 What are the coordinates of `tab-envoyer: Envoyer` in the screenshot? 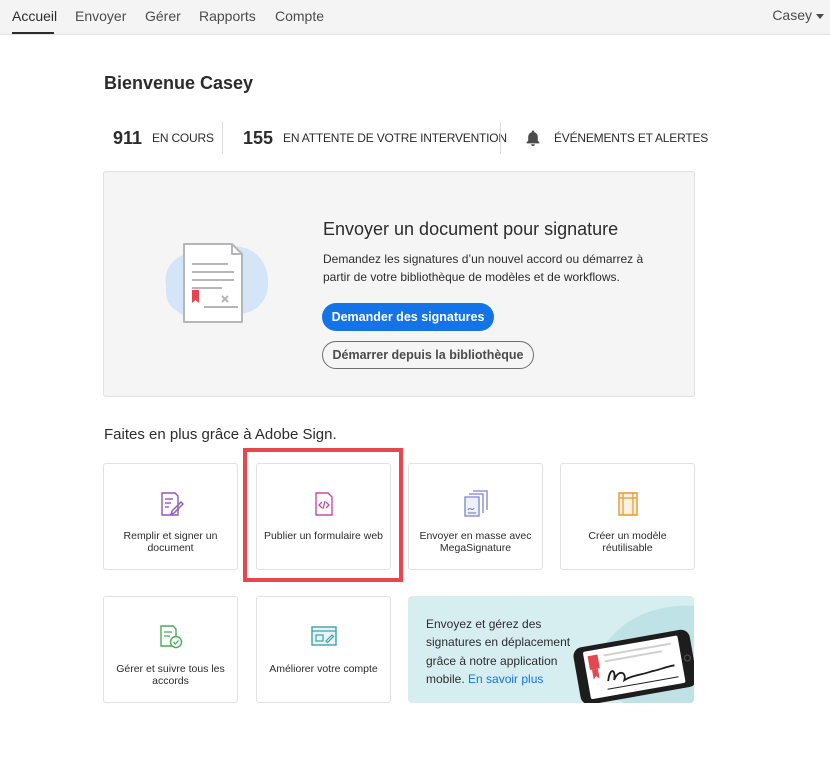 It's located at (100, 17).